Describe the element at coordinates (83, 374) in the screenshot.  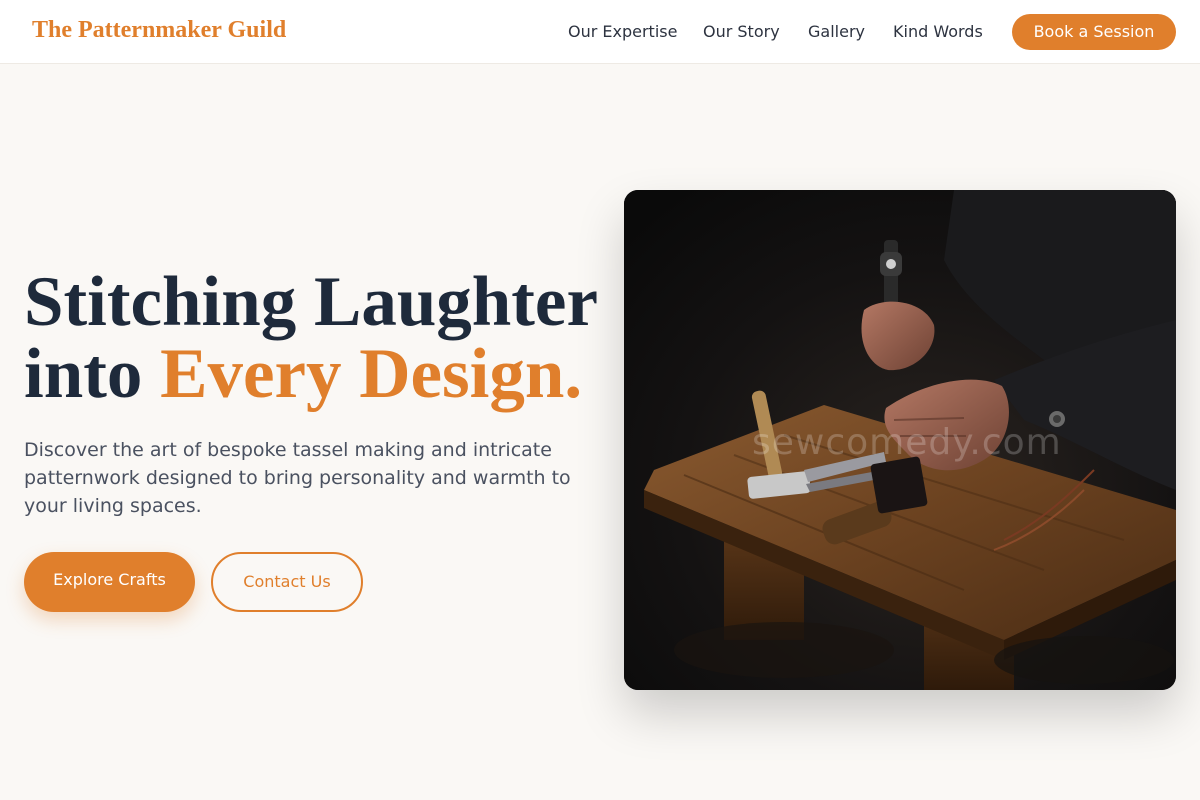
I see `hero-title-prefix: into` at that location.